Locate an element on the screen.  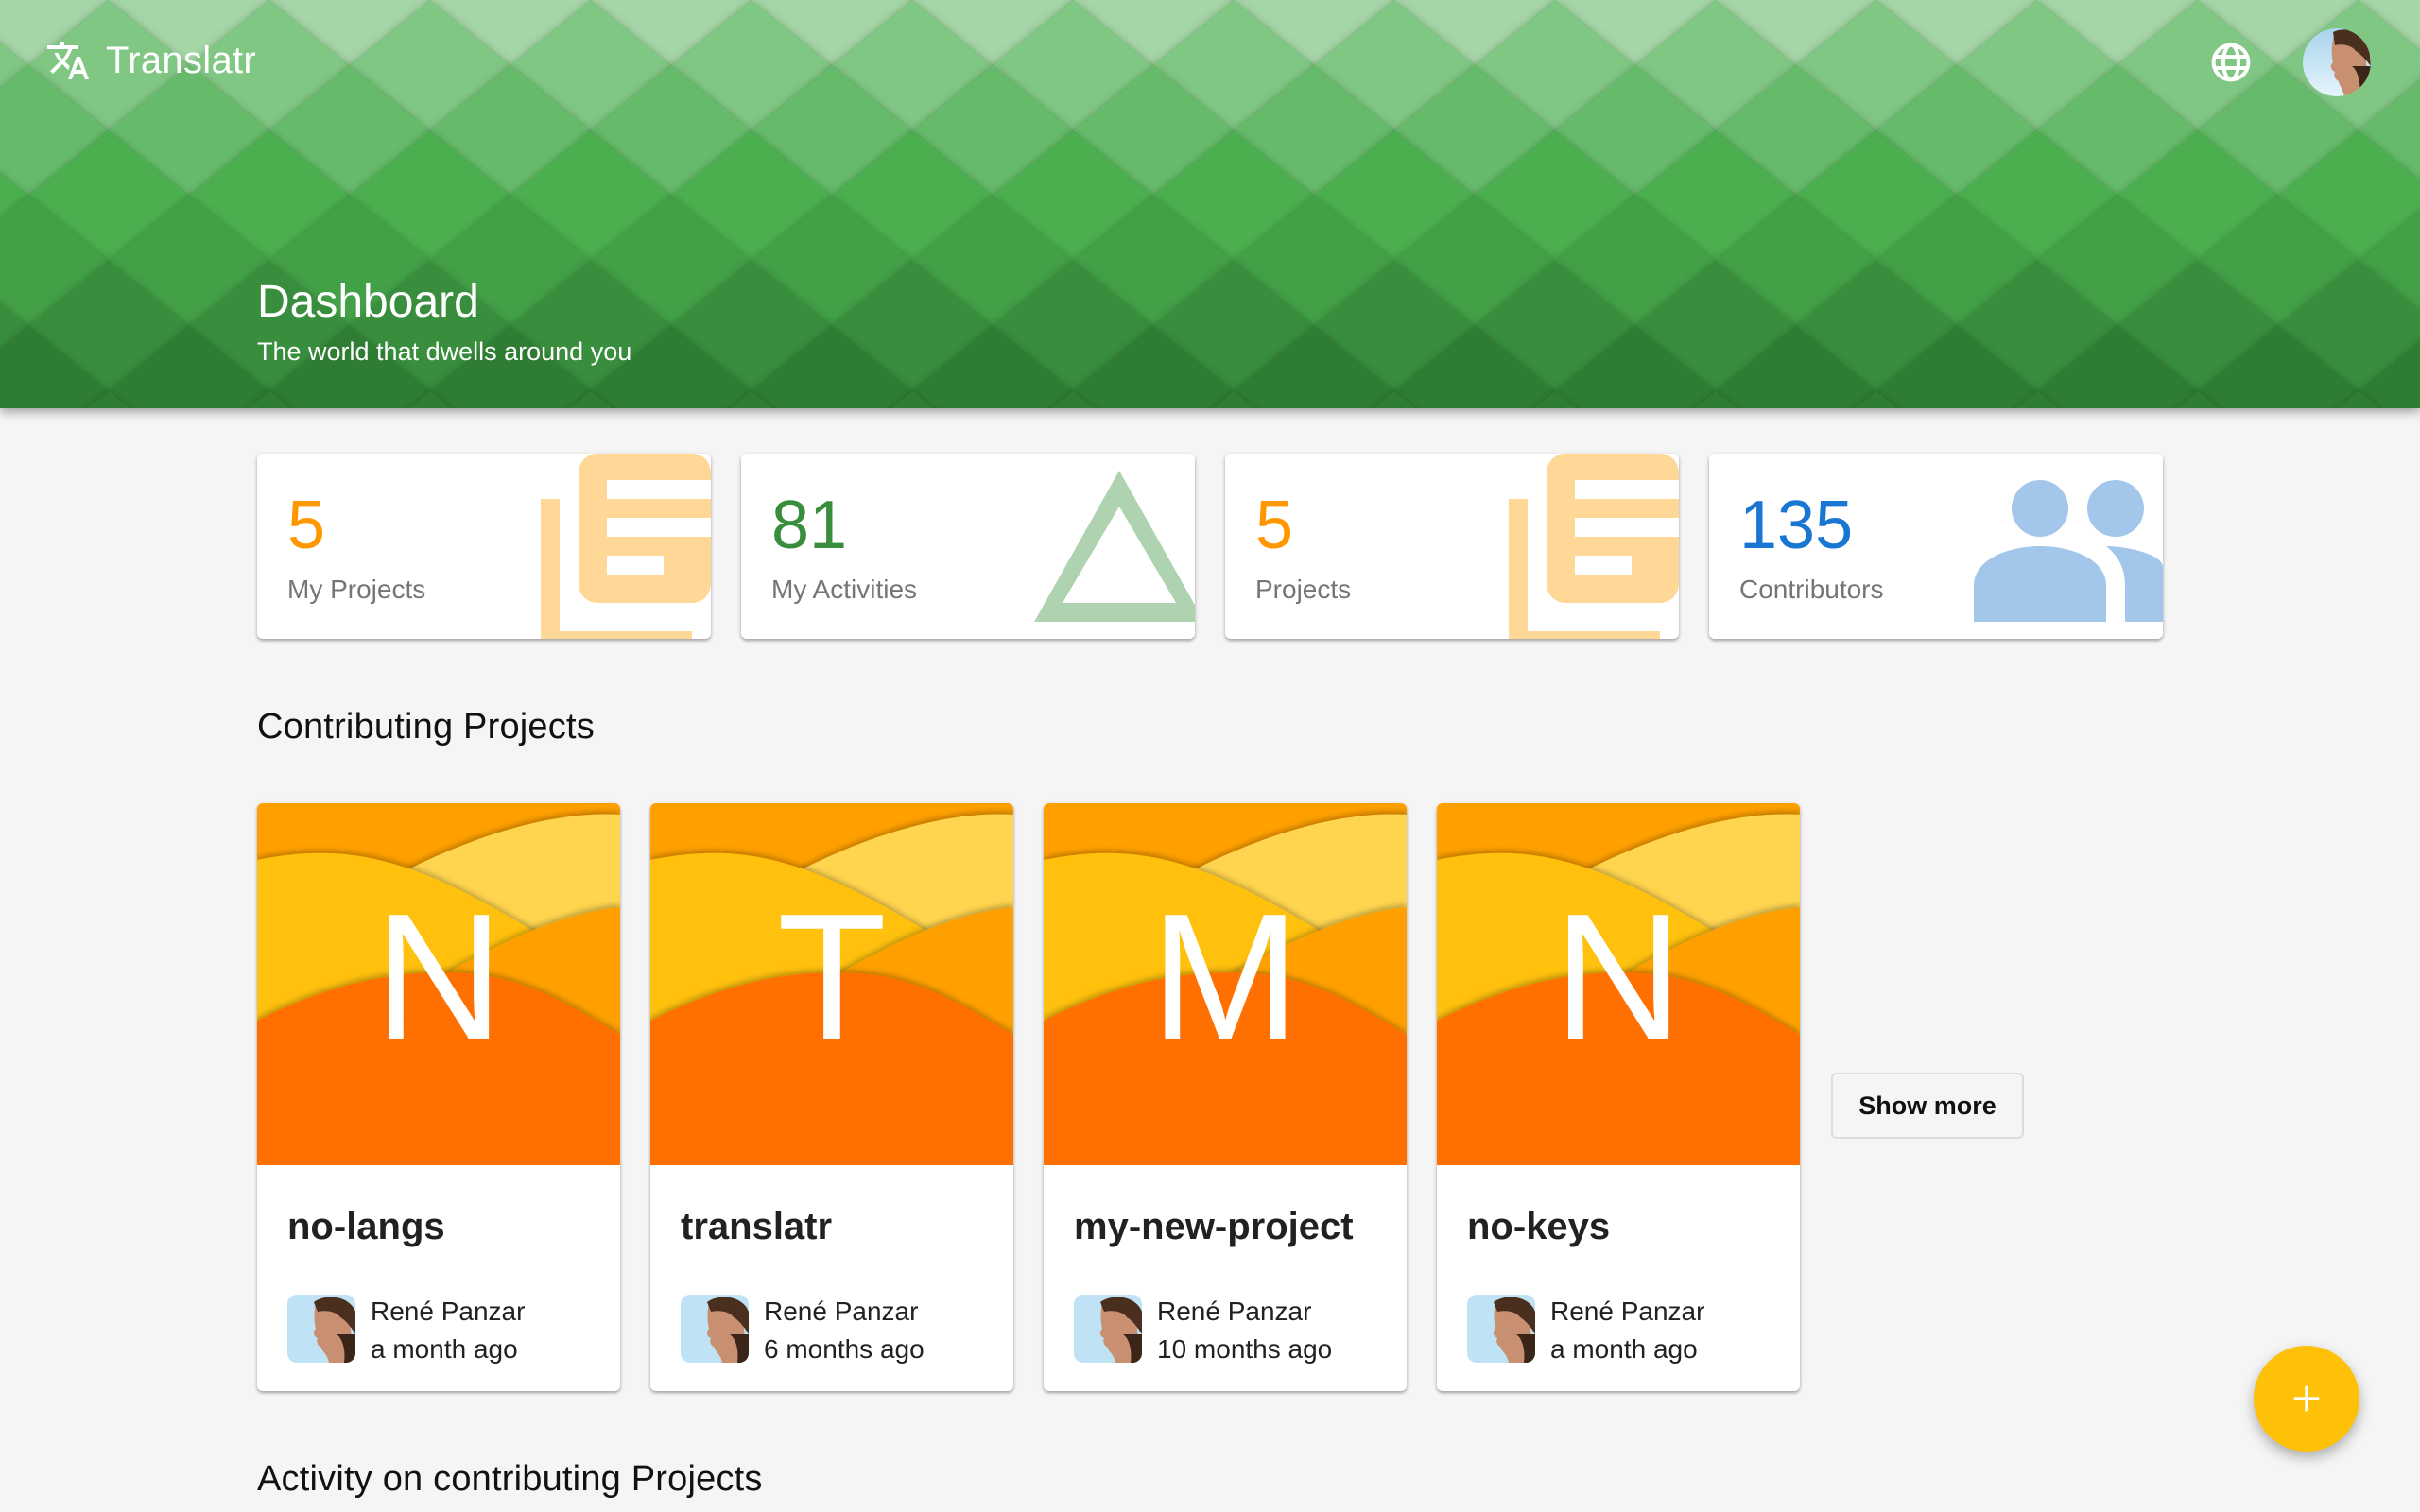
triangle-outline-icon is located at coordinates (1114, 546).